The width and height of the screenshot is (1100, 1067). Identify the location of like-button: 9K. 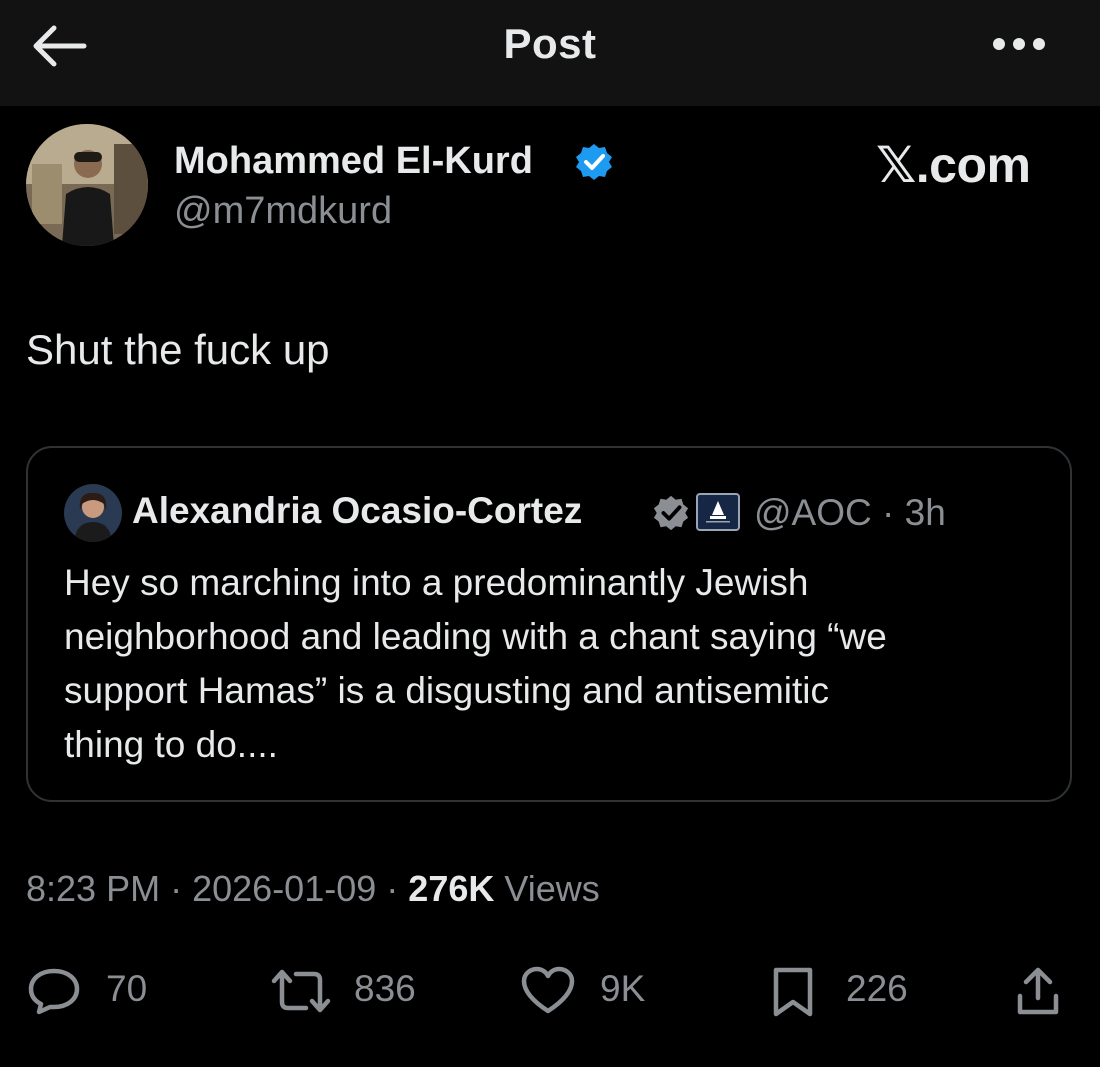
(590, 990).